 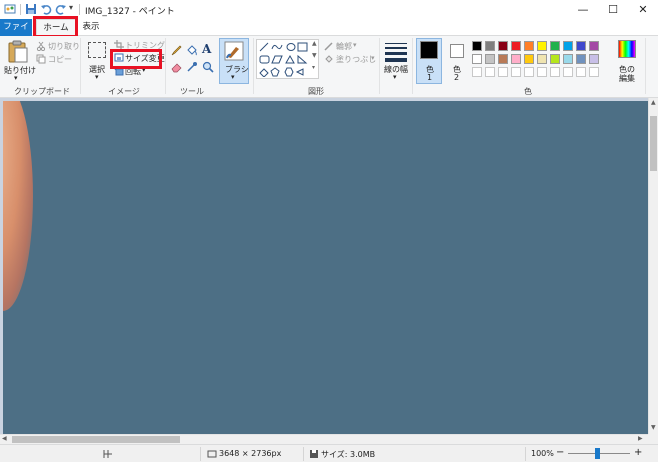 What do you see at coordinates (653, 266) in the screenshot?
I see `vertical-scrollbar: ▲ ▼` at bounding box center [653, 266].